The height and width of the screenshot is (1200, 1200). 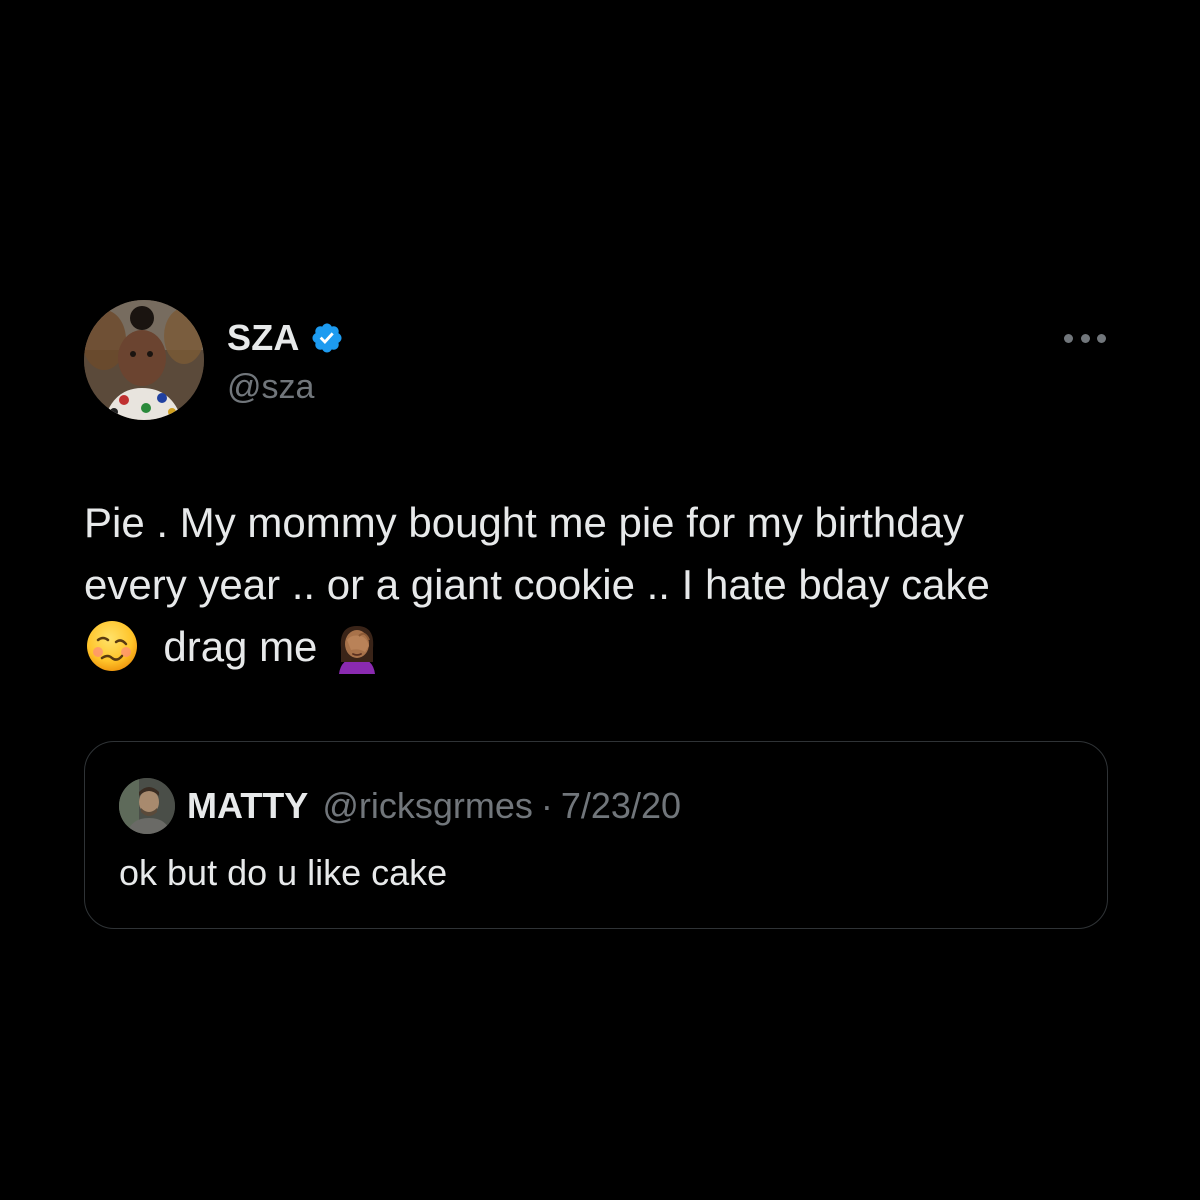 What do you see at coordinates (270, 387) in the screenshot?
I see `author-handle: @sza` at bounding box center [270, 387].